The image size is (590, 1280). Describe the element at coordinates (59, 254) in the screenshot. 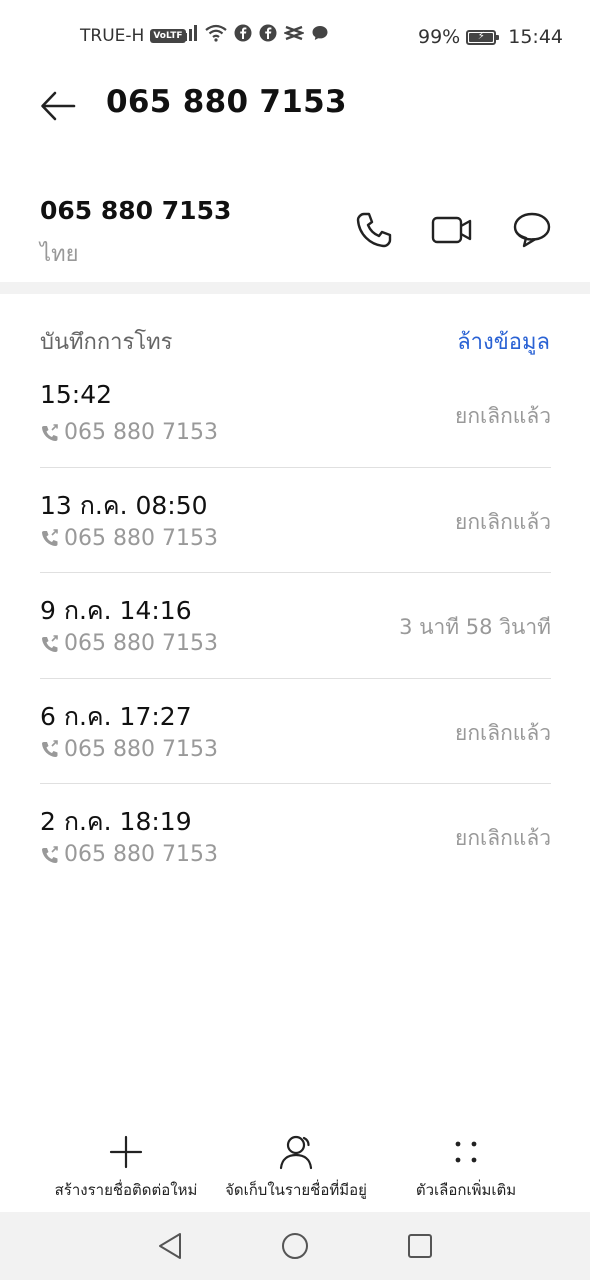

I see `contact-country: ไทย` at that location.